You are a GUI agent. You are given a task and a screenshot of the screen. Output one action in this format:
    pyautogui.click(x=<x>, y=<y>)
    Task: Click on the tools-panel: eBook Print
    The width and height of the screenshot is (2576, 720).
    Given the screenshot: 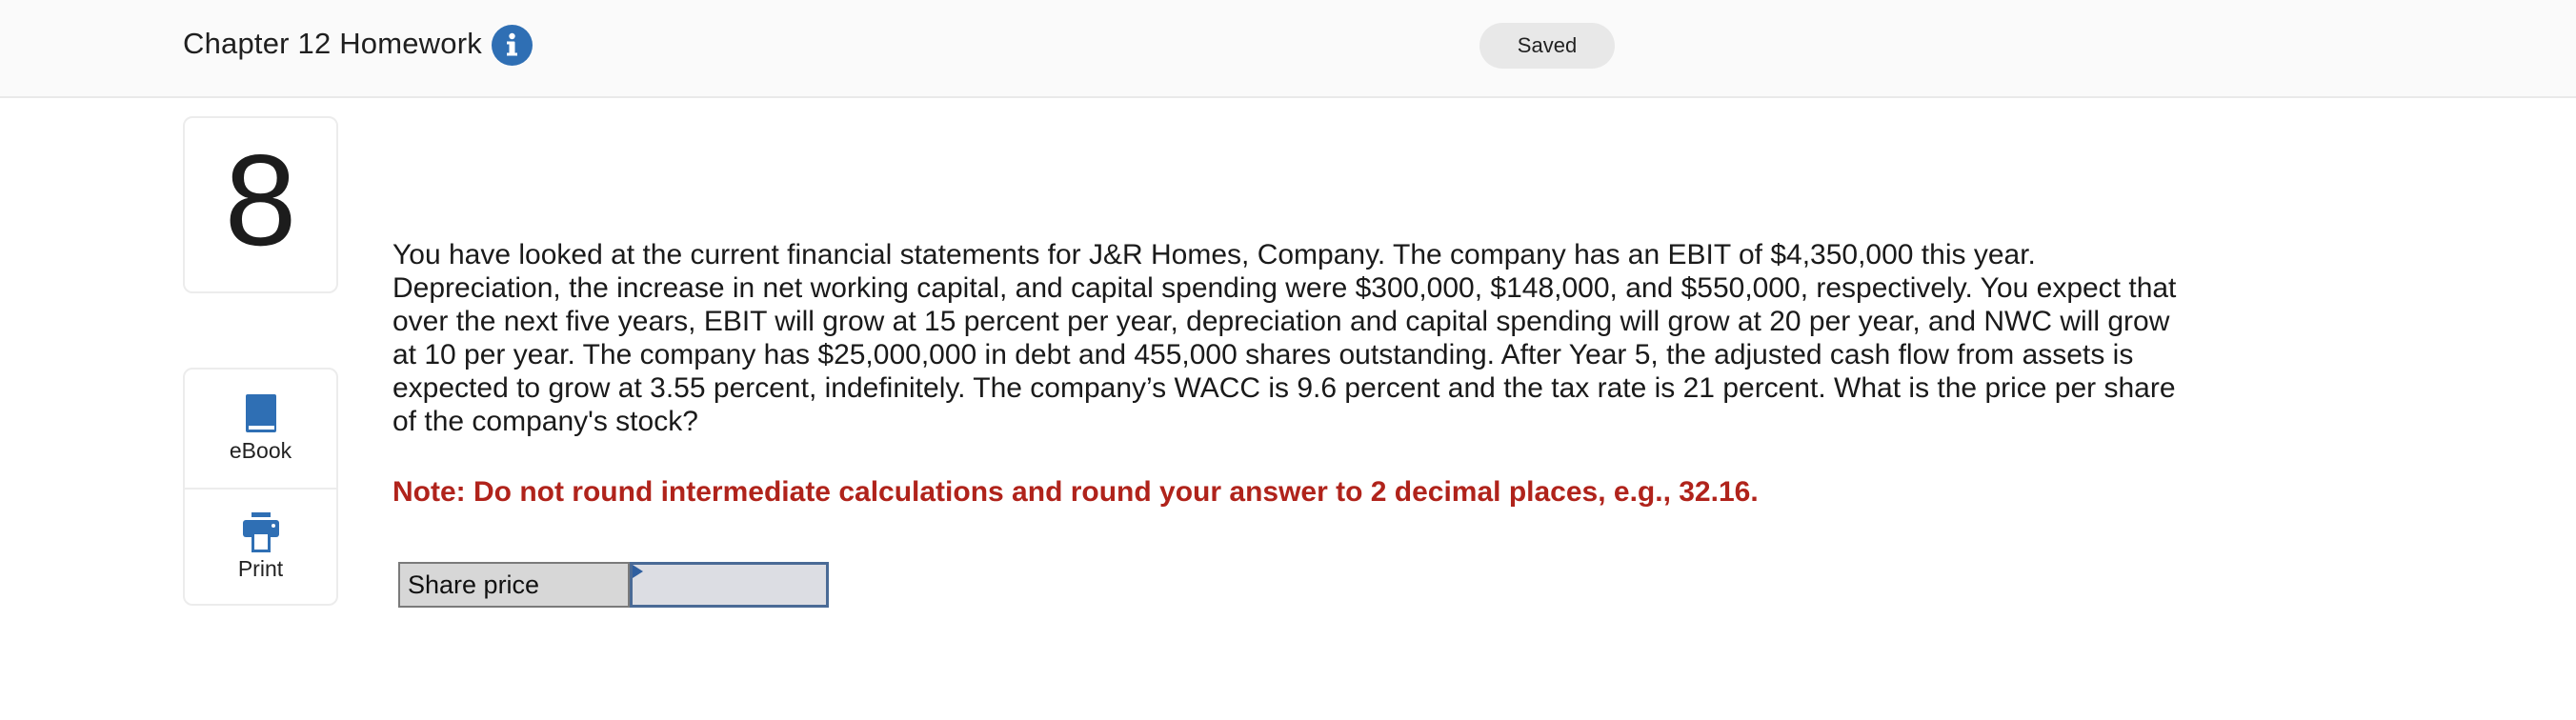 What is the action you would take?
    pyautogui.click(x=260, y=487)
    